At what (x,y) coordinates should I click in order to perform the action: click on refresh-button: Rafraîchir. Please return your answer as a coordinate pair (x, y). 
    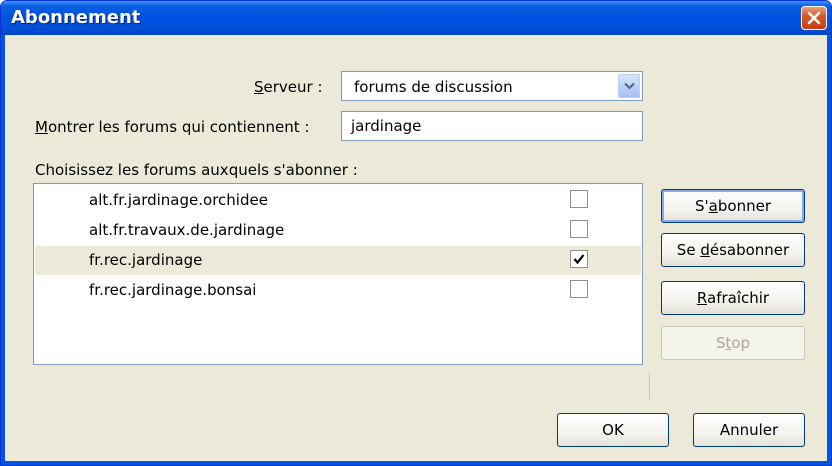
    Looking at the image, I should click on (733, 298).